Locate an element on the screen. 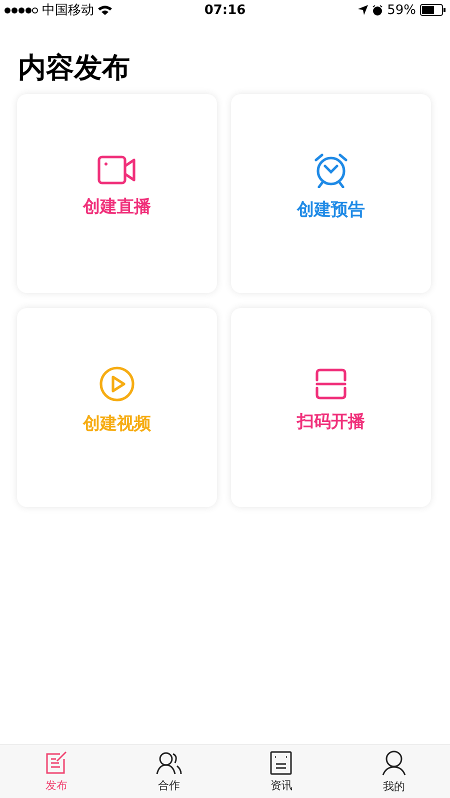 This screenshot has height=798, width=450. tab-item: 发布 is located at coordinates (56, 771).